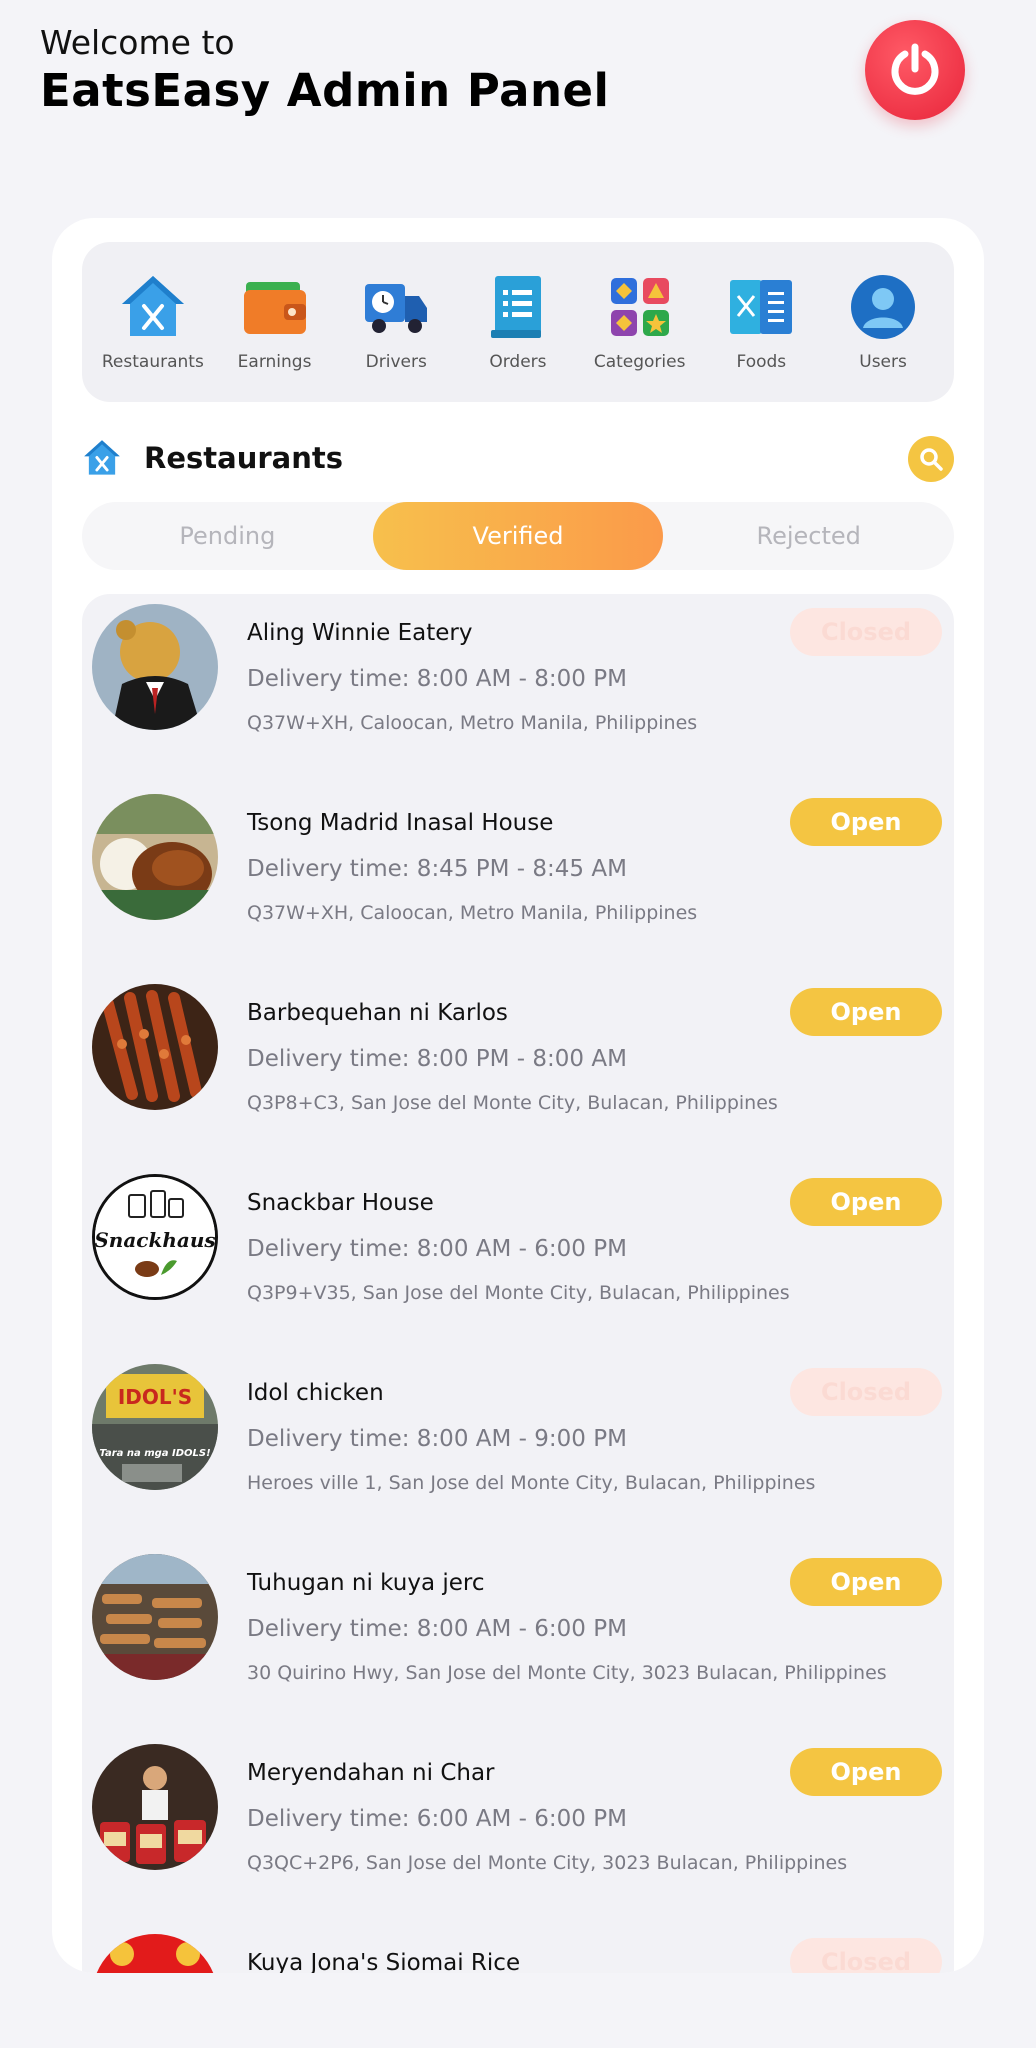 This screenshot has height=2048, width=1036. What do you see at coordinates (227, 536) in the screenshot?
I see `tab-pending: Pending` at bounding box center [227, 536].